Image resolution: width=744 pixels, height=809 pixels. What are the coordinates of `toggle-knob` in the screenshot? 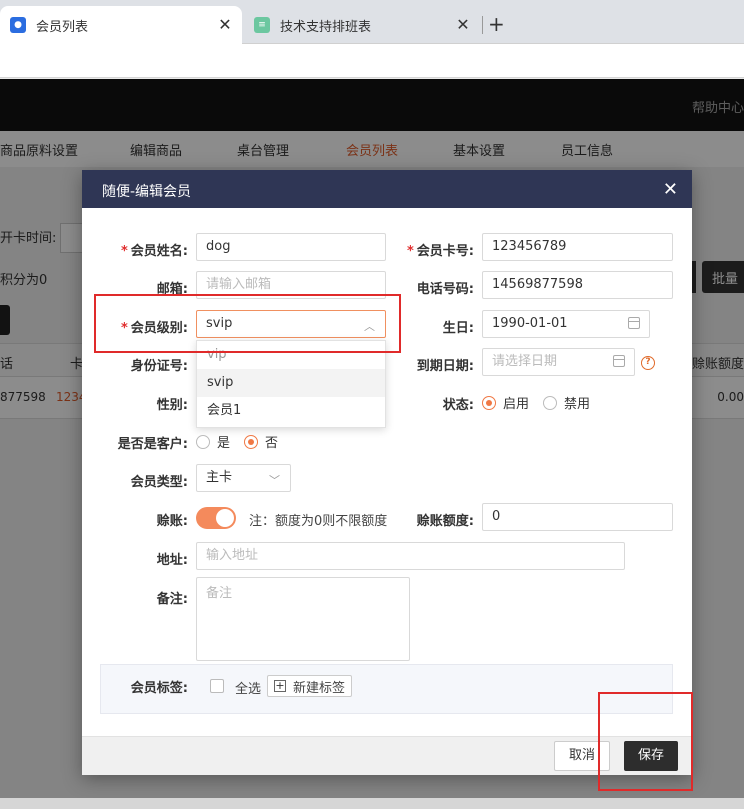 It's located at (225, 518).